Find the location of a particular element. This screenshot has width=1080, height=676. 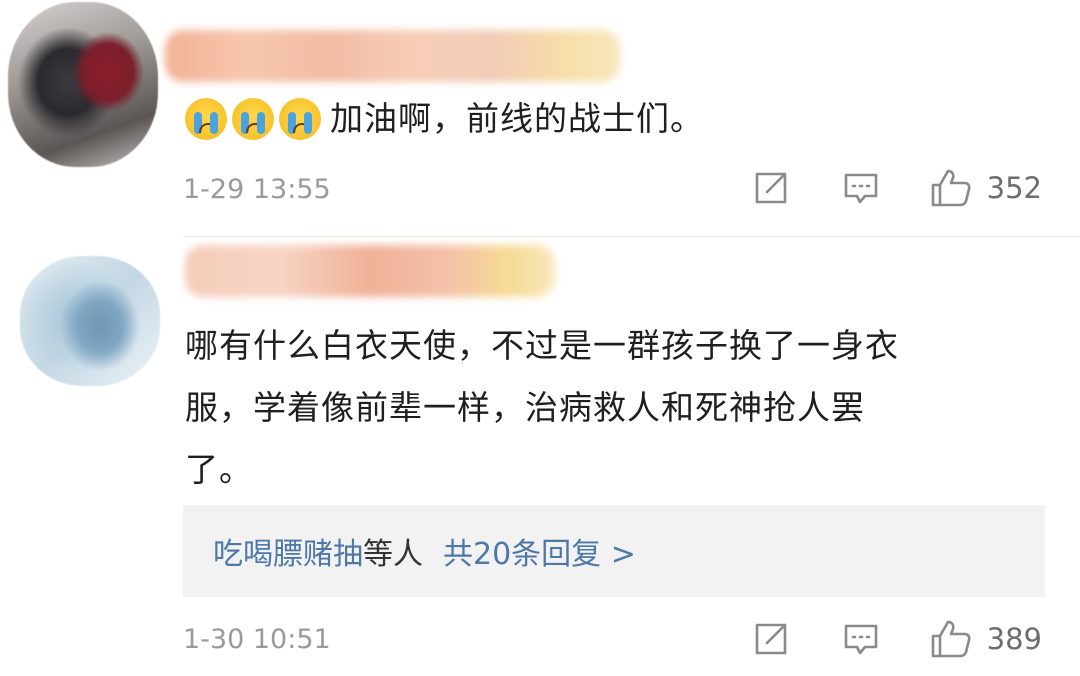

divider is located at coordinates (631, 236).